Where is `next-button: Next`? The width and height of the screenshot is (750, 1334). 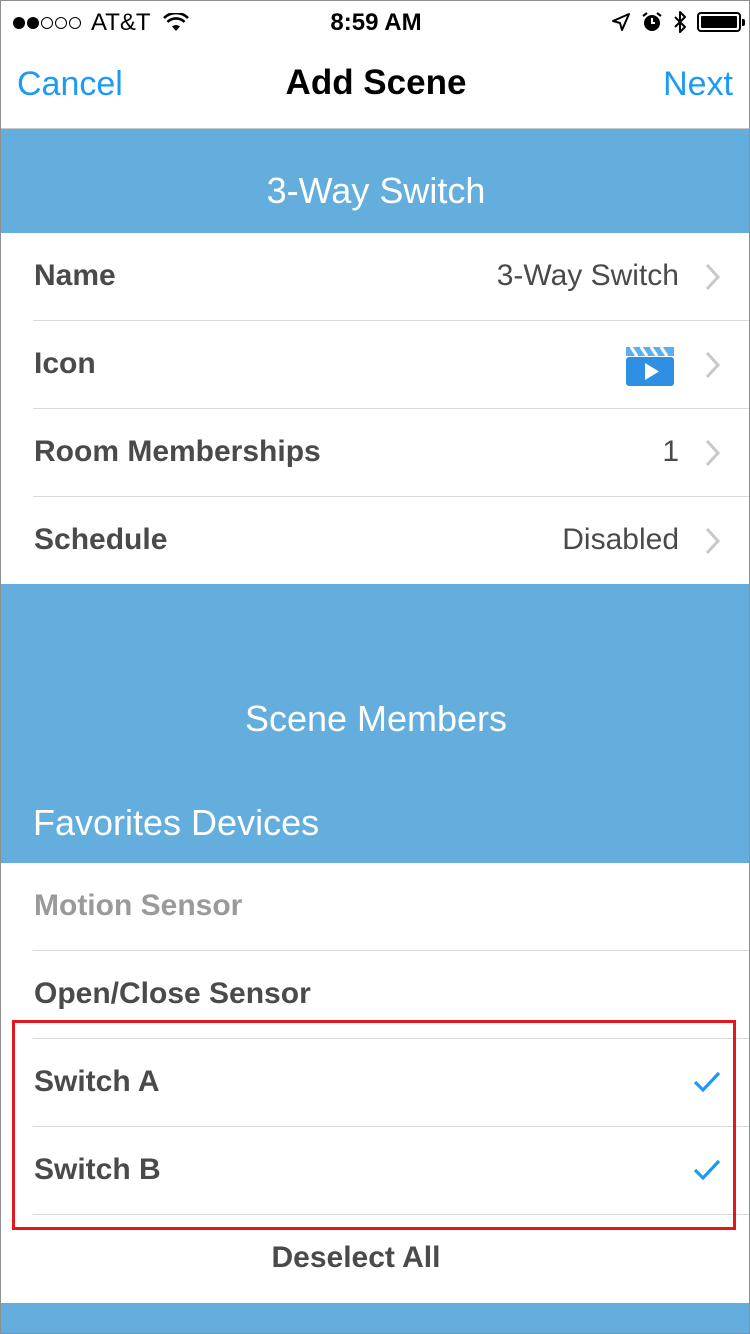
next-button: Next is located at coordinates (698, 84).